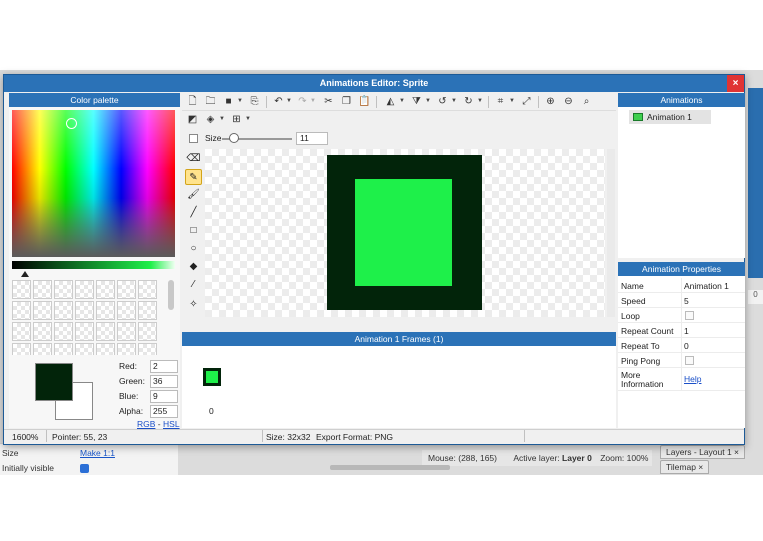 The width and height of the screenshot is (763, 541). I want to click on redo-dropdown-icon: ▼, so click(313, 101).